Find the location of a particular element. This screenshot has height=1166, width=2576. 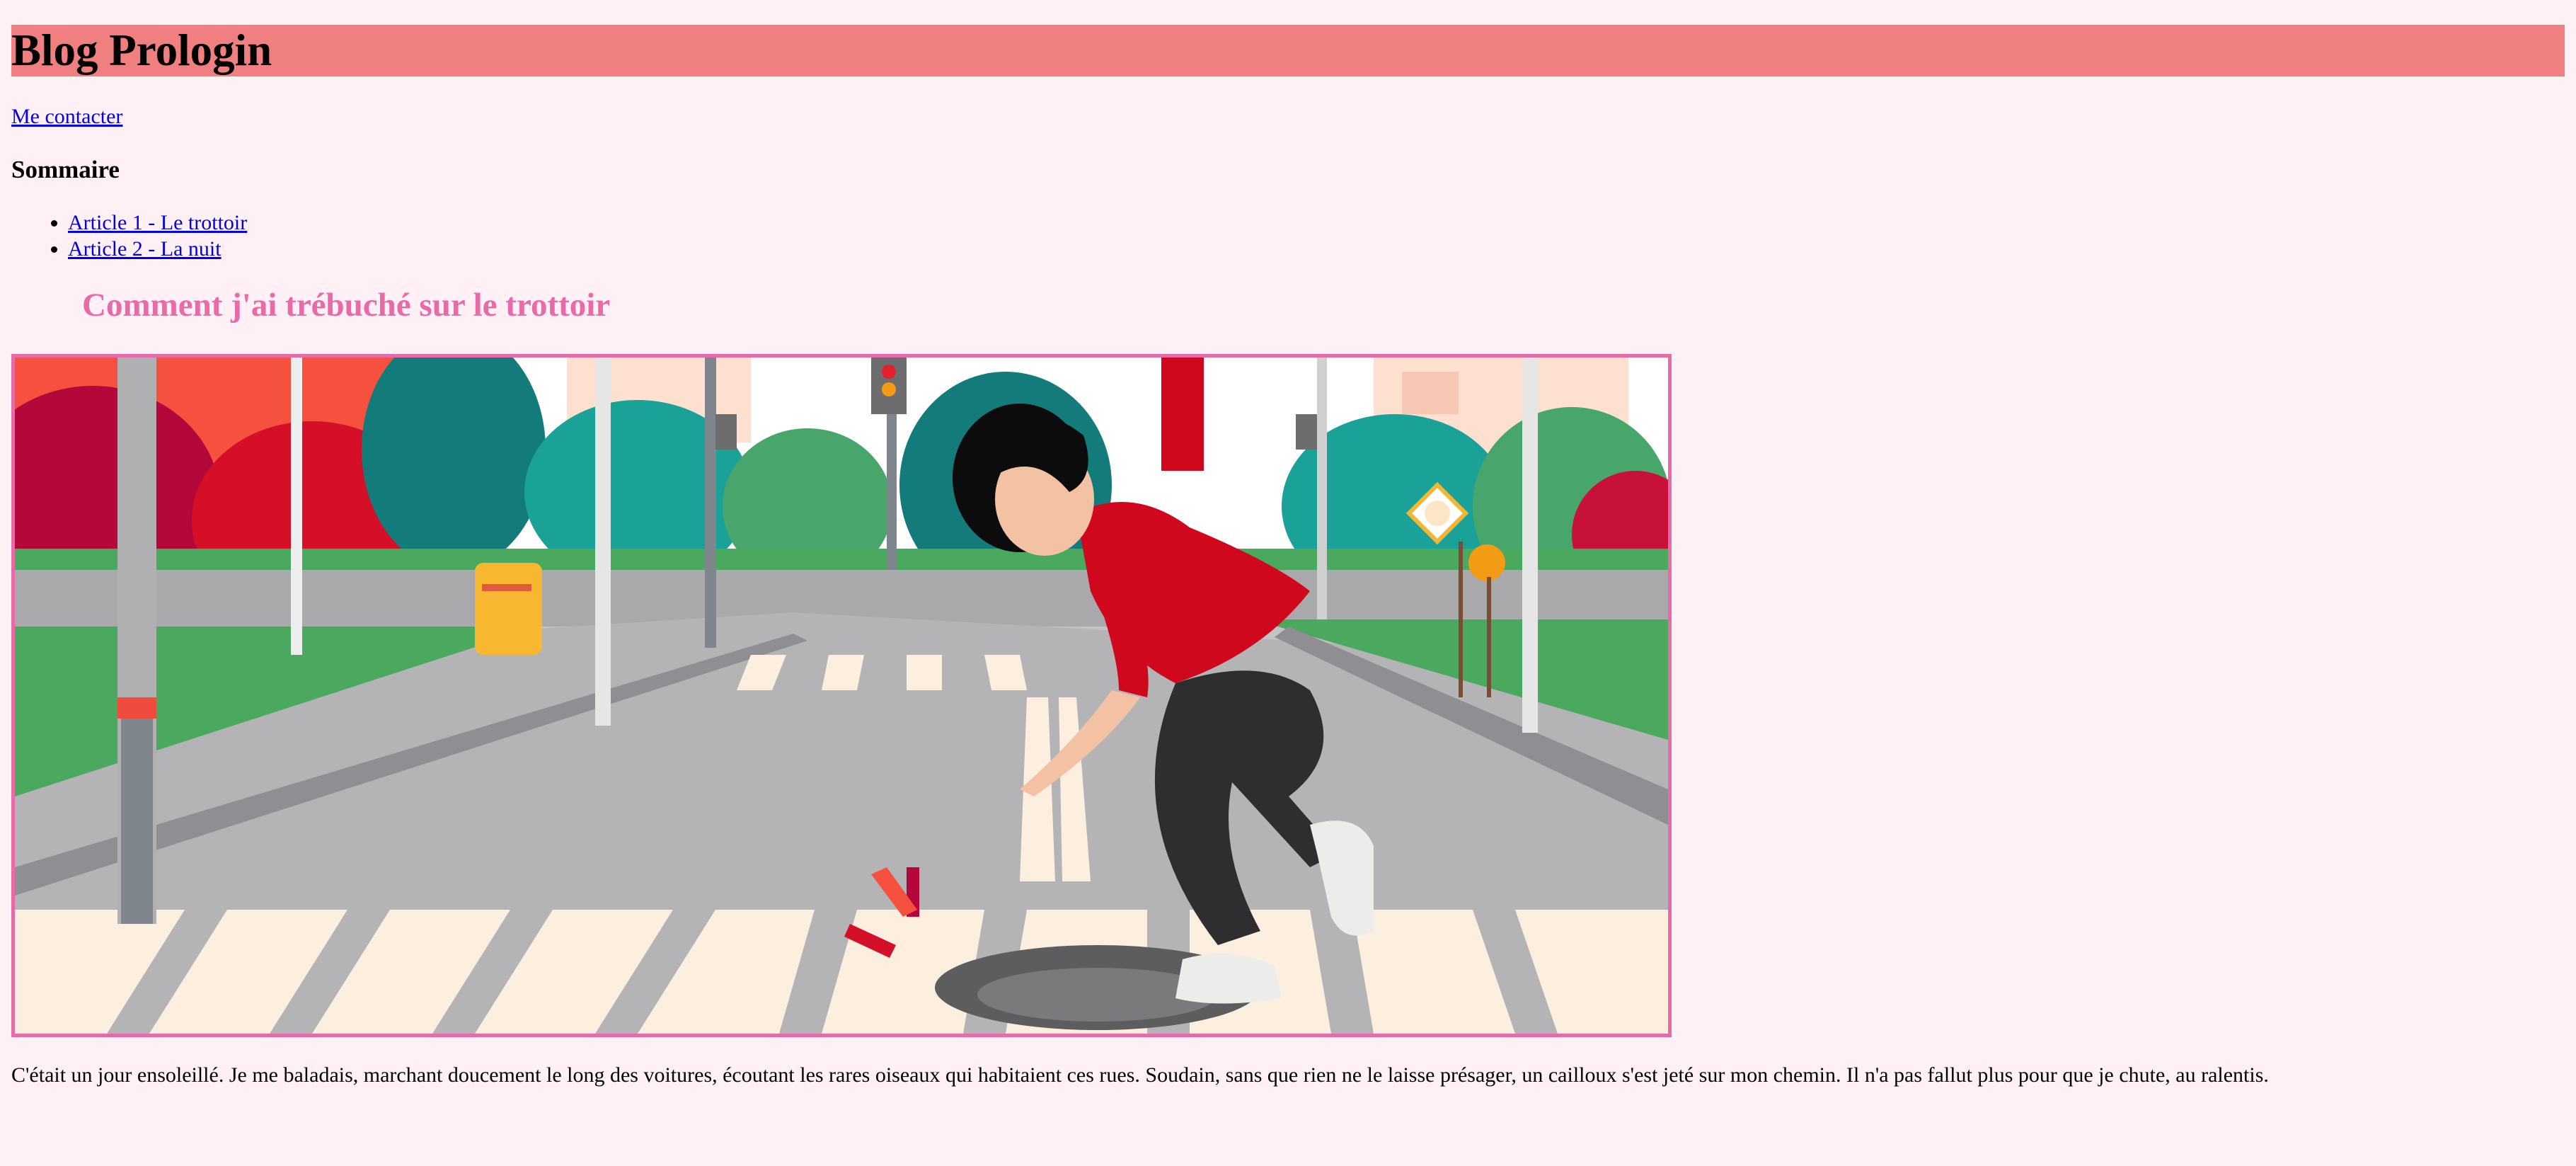

site-header: Blog Prologin is located at coordinates (1288, 50).